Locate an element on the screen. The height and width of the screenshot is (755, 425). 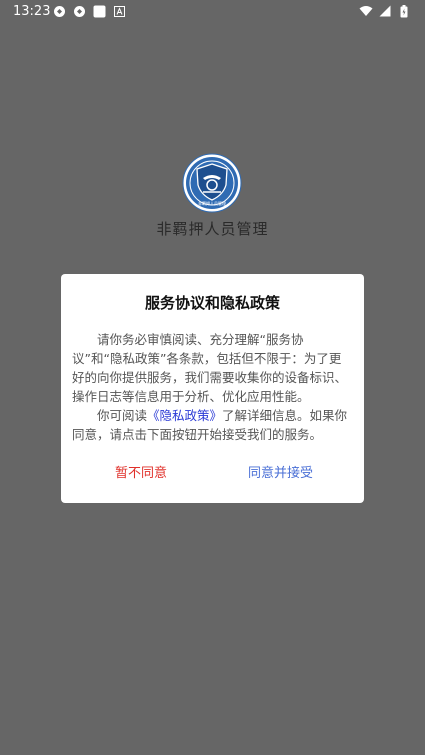
status-bar: 13:23 is located at coordinates (212, 12).